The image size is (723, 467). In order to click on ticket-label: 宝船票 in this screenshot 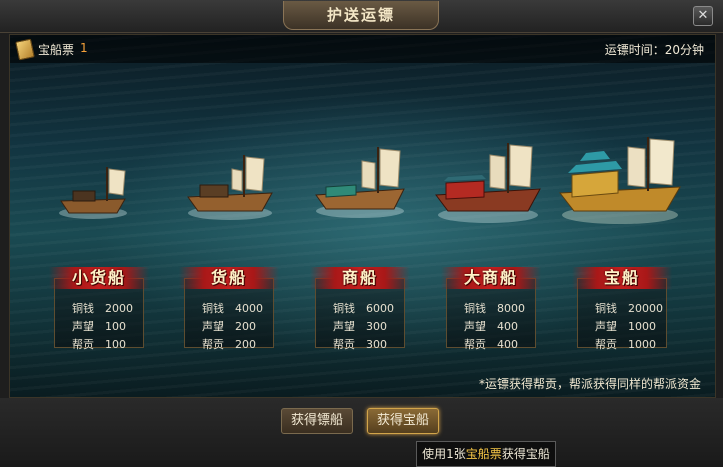, I will do `click(56, 50)`.